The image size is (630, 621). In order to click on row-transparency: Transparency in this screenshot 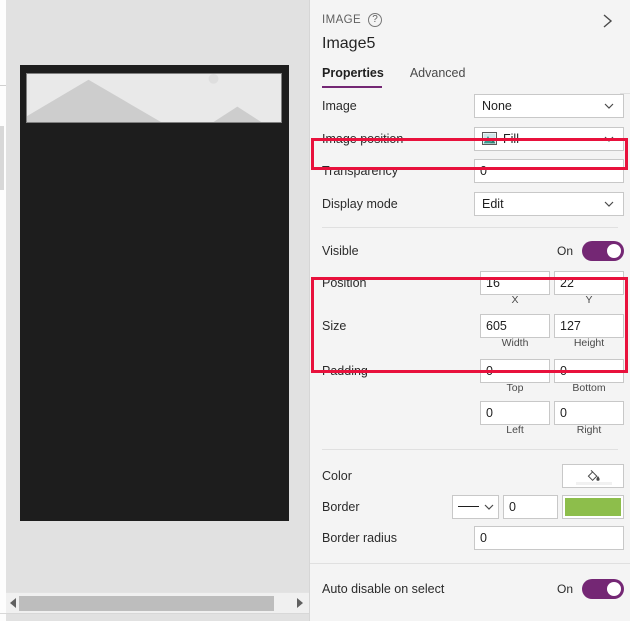, I will do `click(470, 171)`.